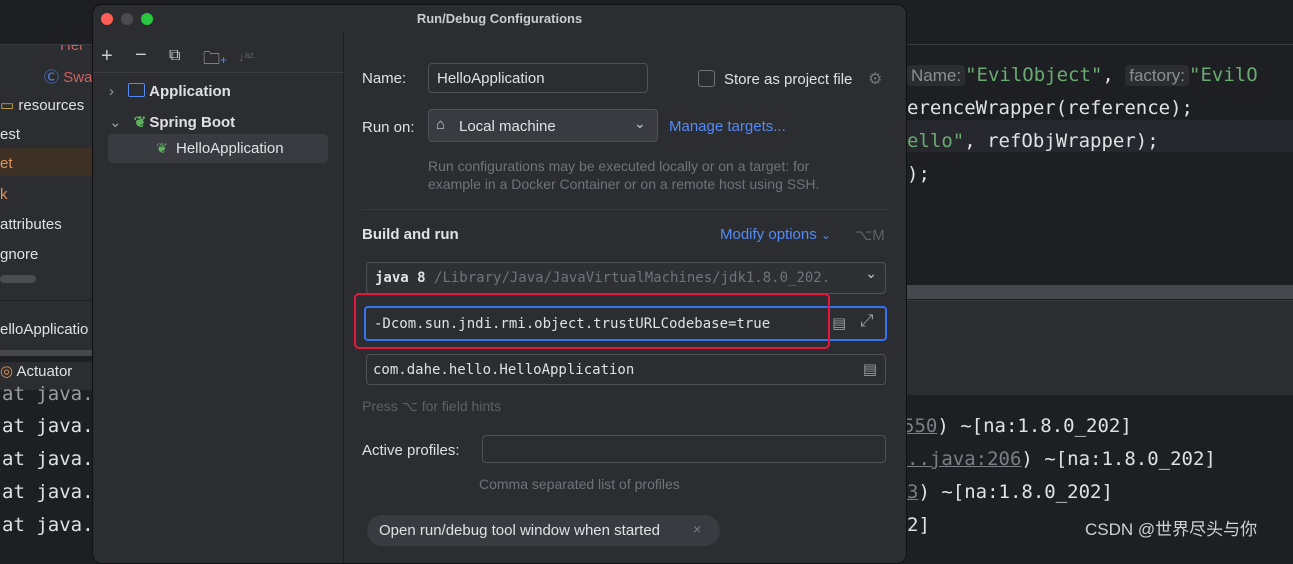 The height and width of the screenshot is (564, 1293). What do you see at coordinates (520, 530) in the screenshot?
I see `chip-label: Open run/debug tool window when started` at bounding box center [520, 530].